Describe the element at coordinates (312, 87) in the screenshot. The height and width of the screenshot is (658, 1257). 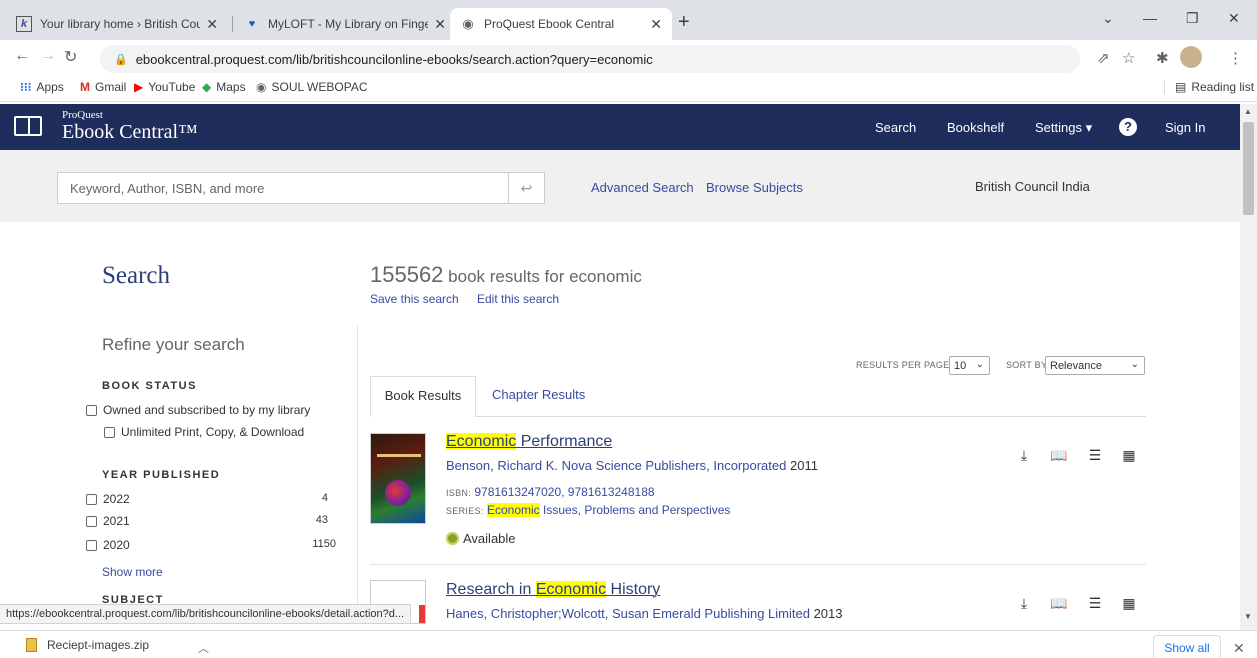
I see `bookmark-soul-webopac: ◉ SOUL WEBOPAC` at that location.